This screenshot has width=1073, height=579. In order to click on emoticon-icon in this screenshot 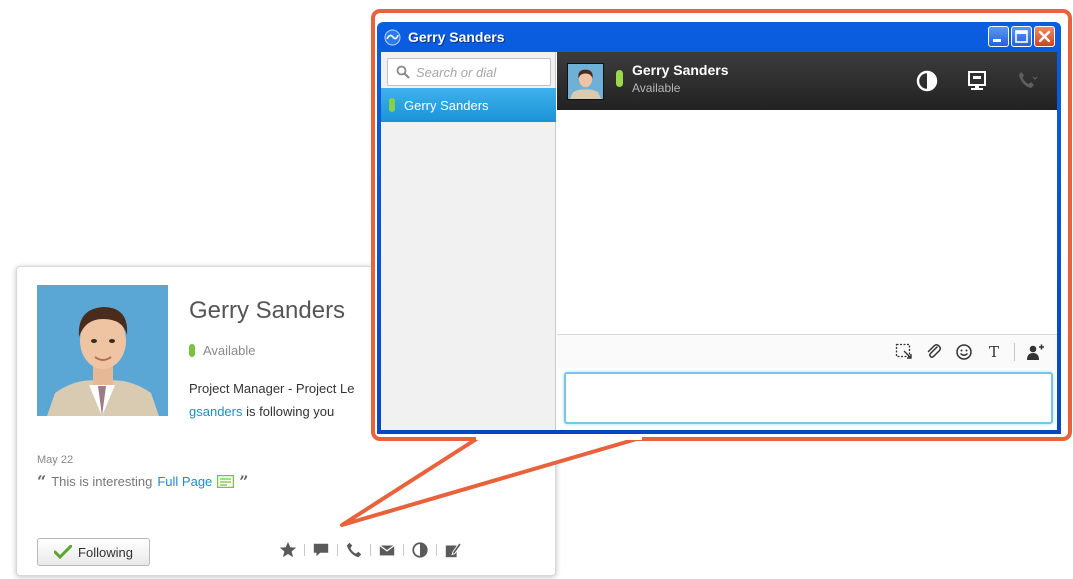, I will do `click(964, 351)`.